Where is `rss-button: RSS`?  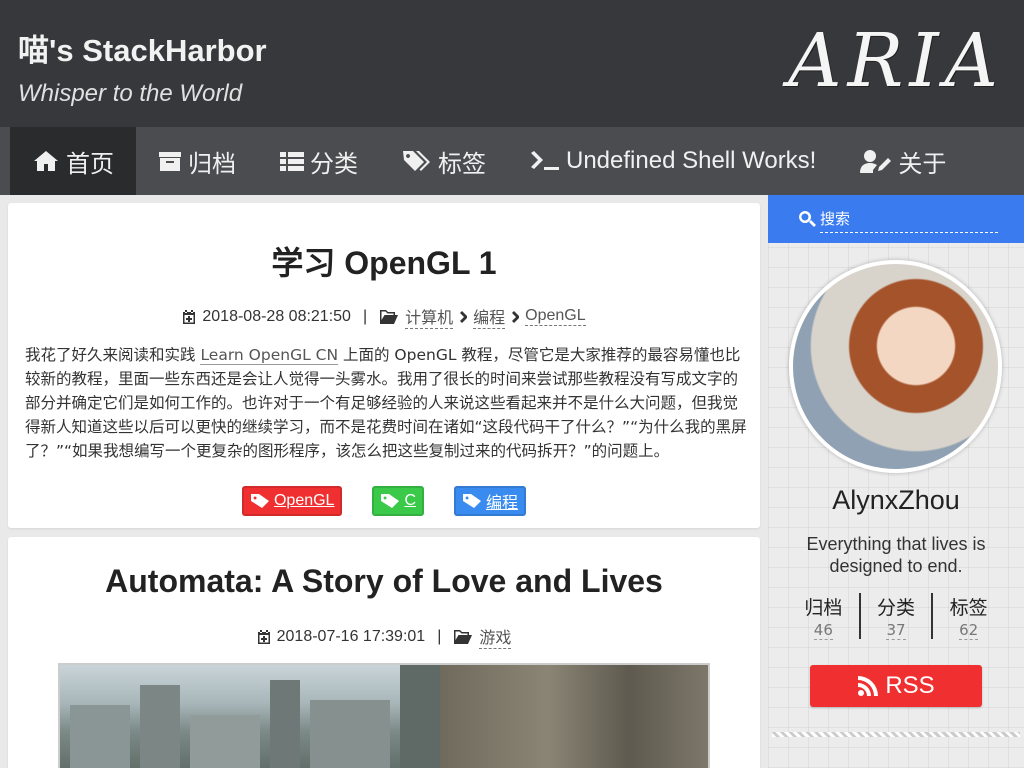 rss-button: RSS is located at coordinates (896, 686).